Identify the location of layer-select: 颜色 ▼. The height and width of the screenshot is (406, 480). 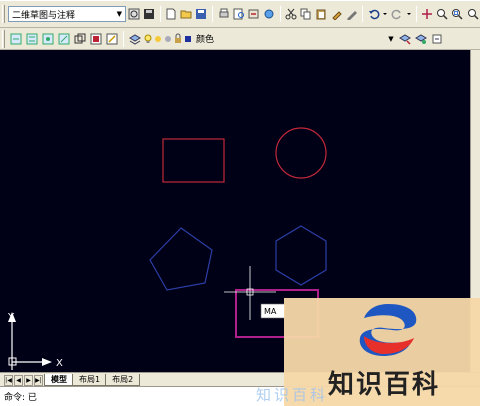
(295, 39).